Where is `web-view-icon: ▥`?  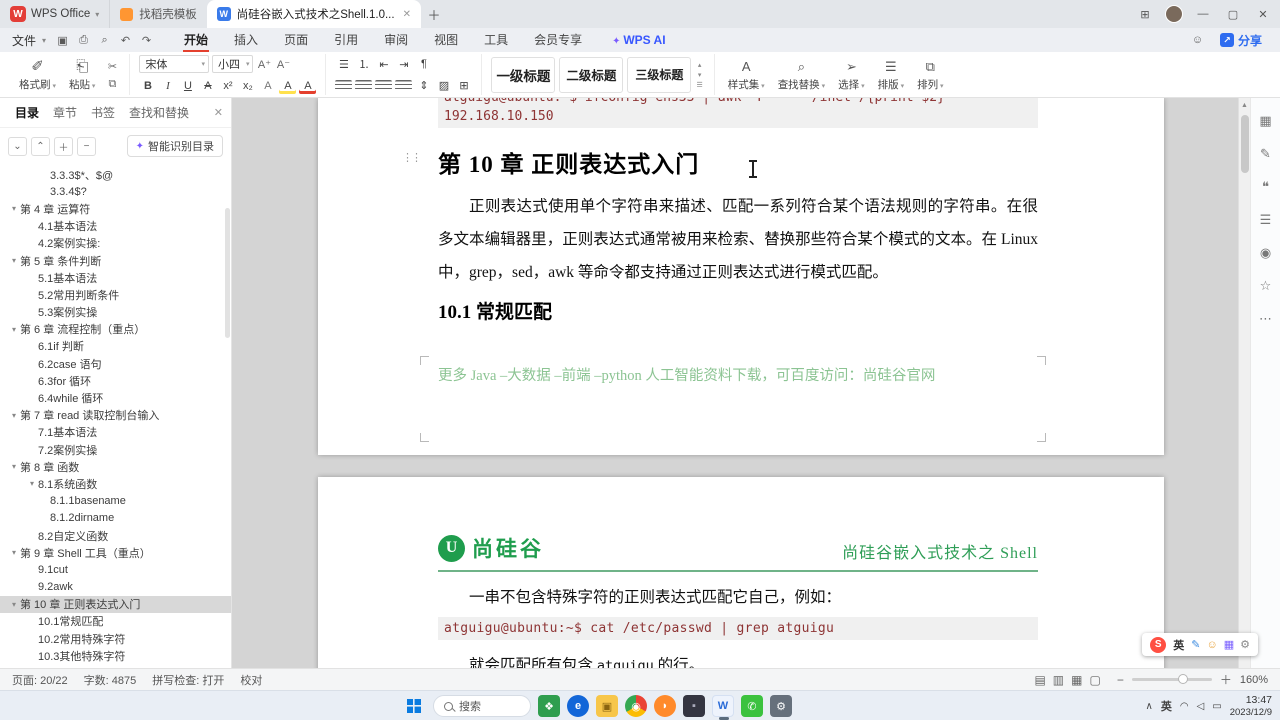 web-view-icon: ▥ is located at coordinates (1058, 680).